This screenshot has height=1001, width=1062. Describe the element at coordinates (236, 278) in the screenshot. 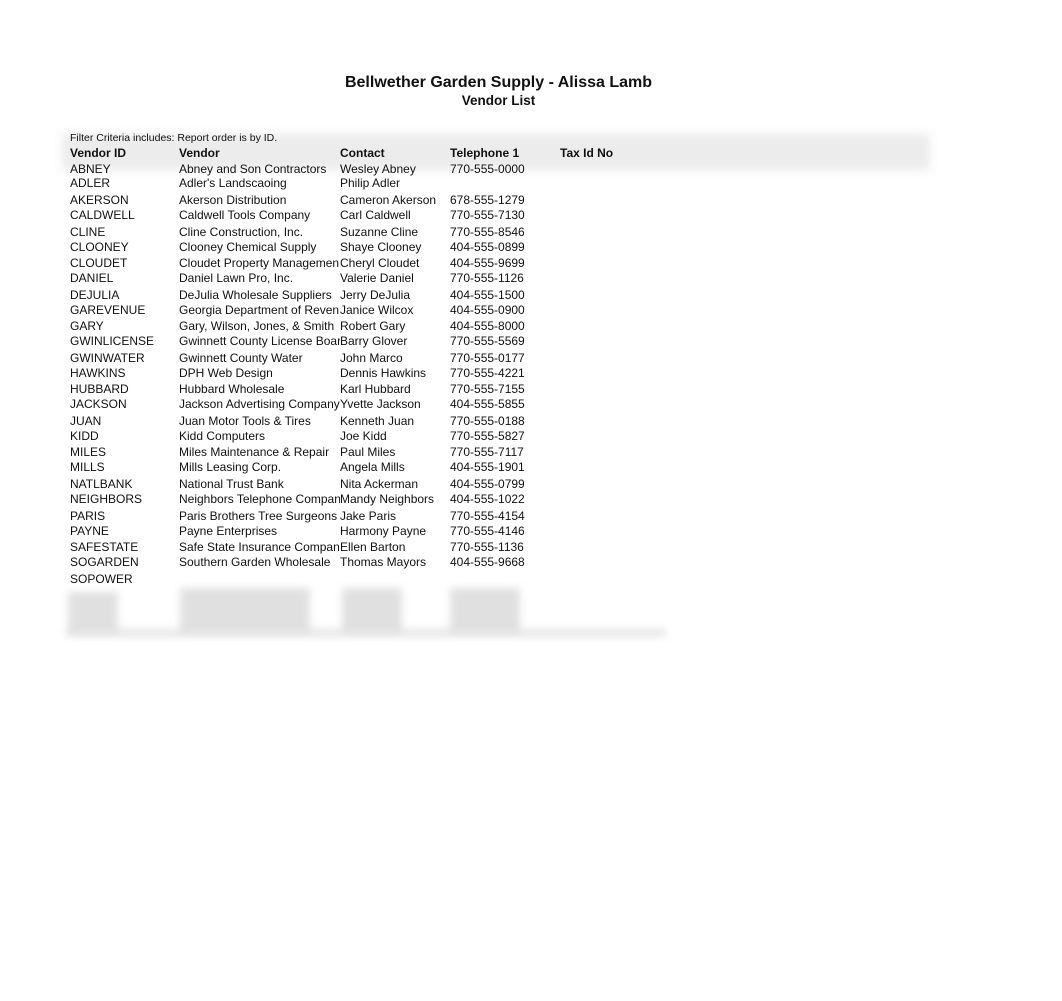

I see `vendor-name-cell: Daniel Lawn Pro, Inc.` at that location.